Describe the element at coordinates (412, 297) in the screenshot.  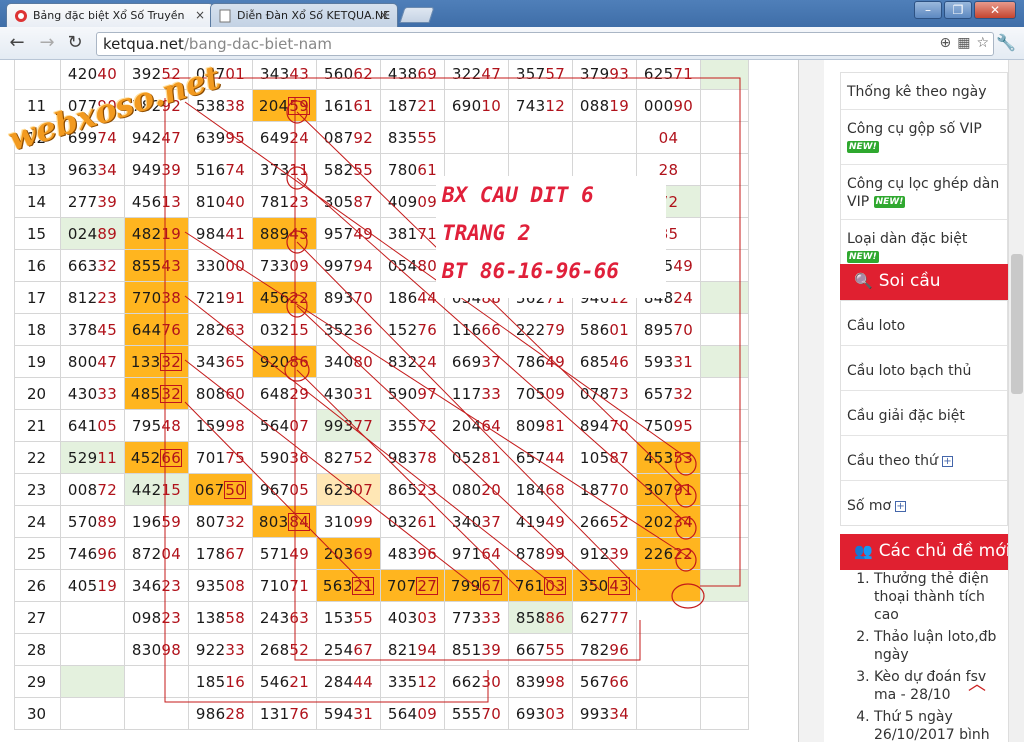
I see `prize-cell: 18644` at that location.